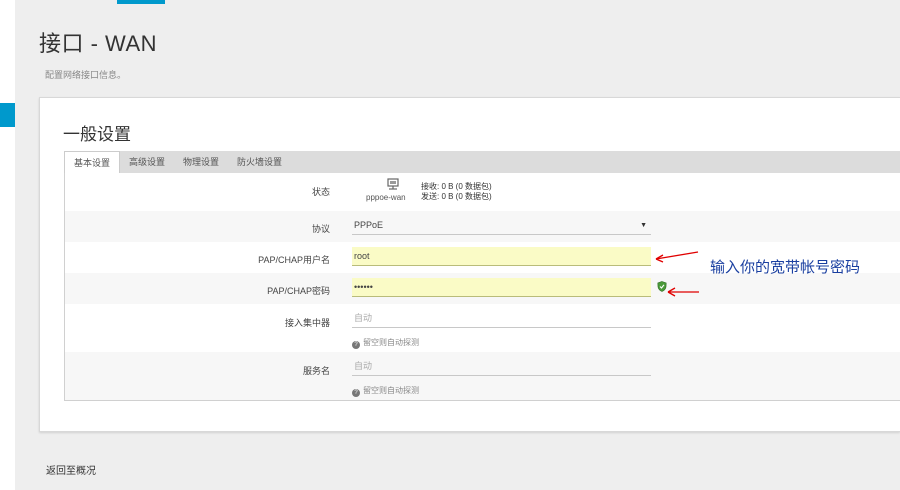 This screenshot has height=490, width=900. What do you see at coordinates (501, 366) in the screenshot?
I see `service-input` at bounding box center [501, 366].